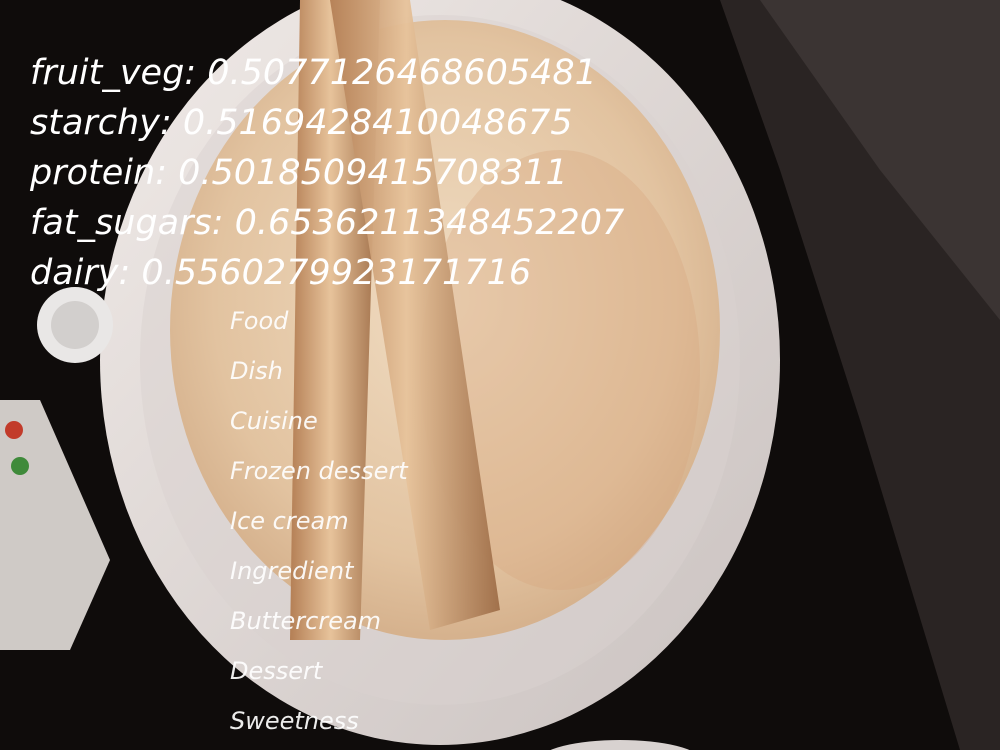  What do you see at coordinates (256, 371) in the screenshot?
I see `label-item: Dish` at bounding box center [256, 371].